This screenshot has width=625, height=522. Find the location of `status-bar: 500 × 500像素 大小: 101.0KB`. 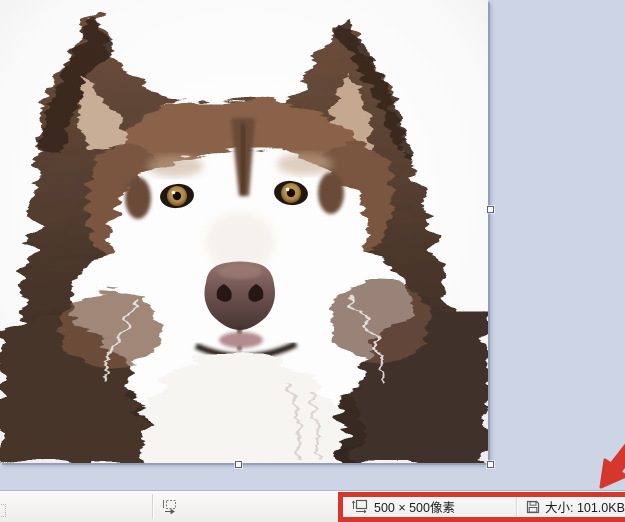

status-bar: 500 × 500像素 大小: 101.0KB is located at coordinates (312, 506).